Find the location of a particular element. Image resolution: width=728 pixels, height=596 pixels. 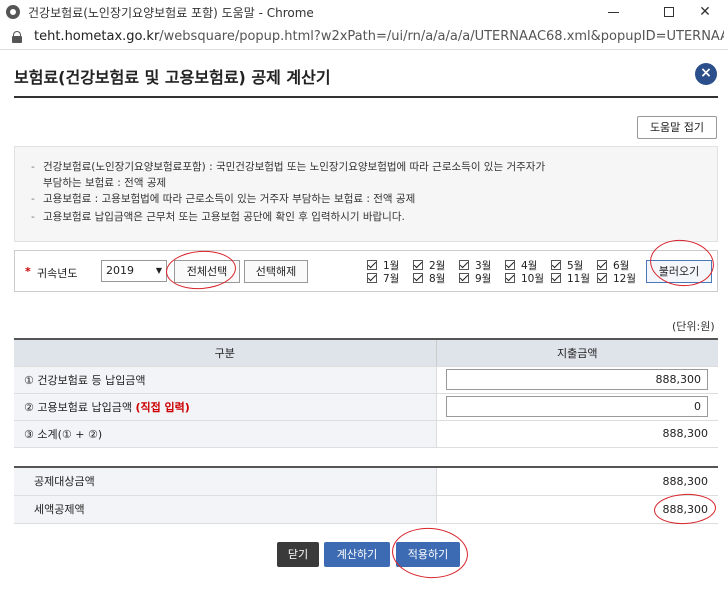

deselect-all-button: 선택해제 is located at coordinates (276, 271).